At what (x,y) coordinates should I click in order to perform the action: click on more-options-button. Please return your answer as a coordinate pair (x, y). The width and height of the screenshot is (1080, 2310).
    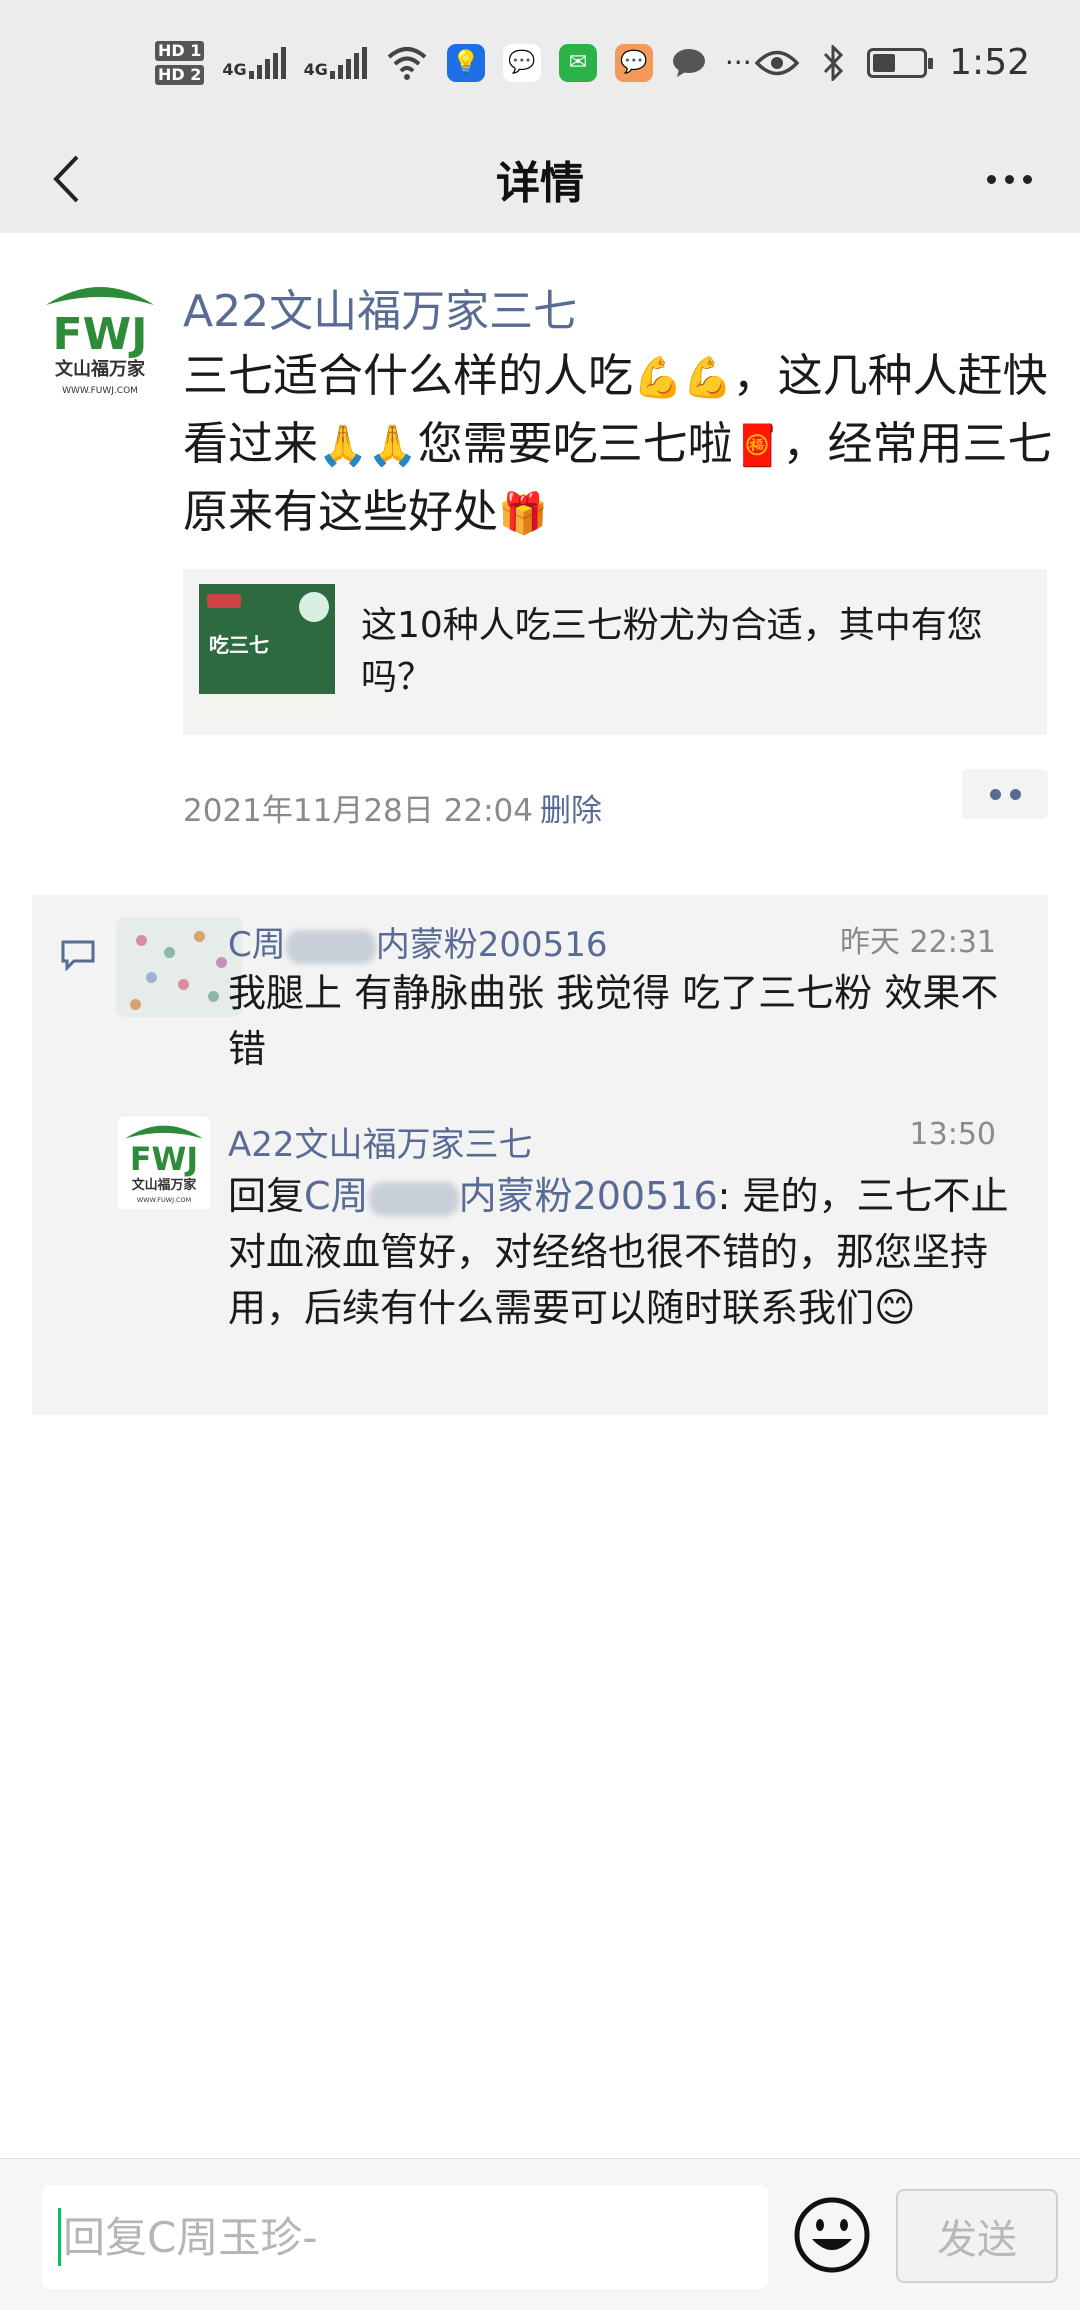
    Looking at the image, I should click on (1009, 179).